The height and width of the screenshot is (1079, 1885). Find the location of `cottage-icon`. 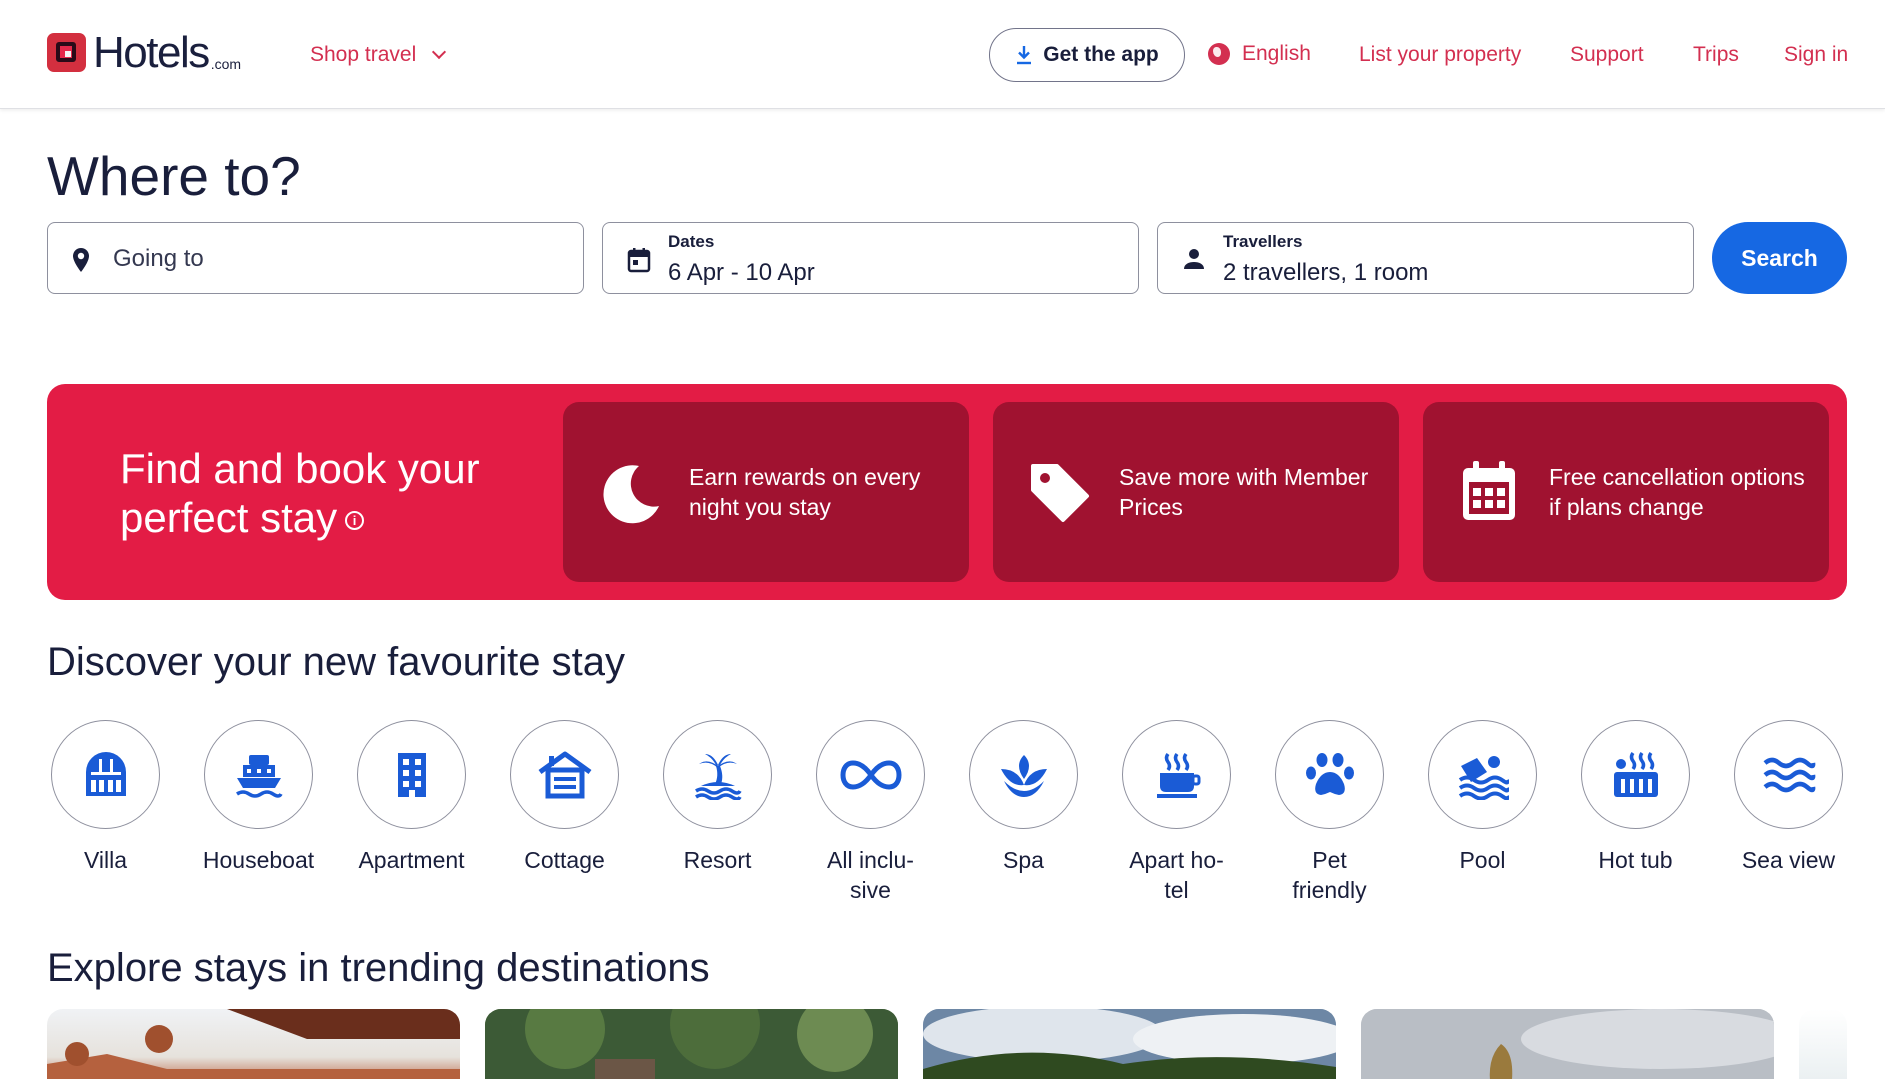

cottage-icon is located at coordinates (564, 774).